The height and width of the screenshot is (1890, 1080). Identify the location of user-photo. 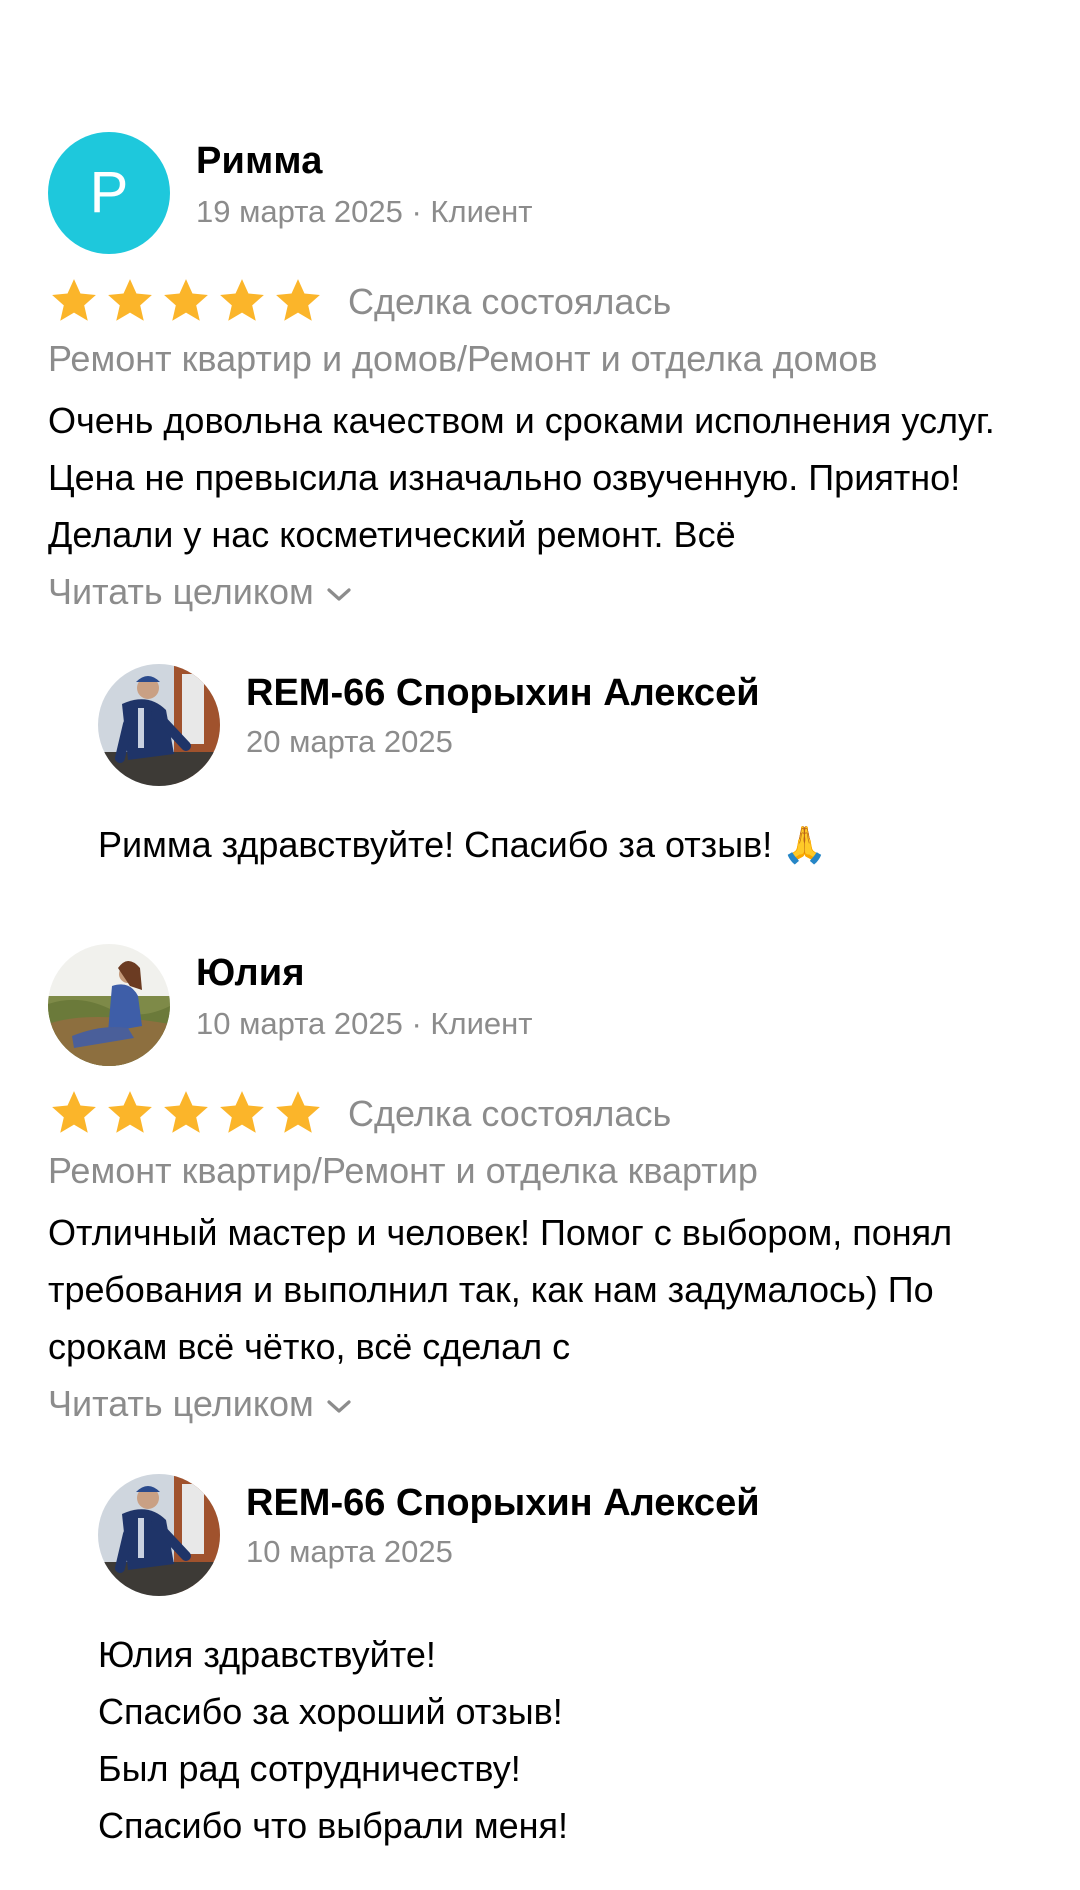
(109, 1005).